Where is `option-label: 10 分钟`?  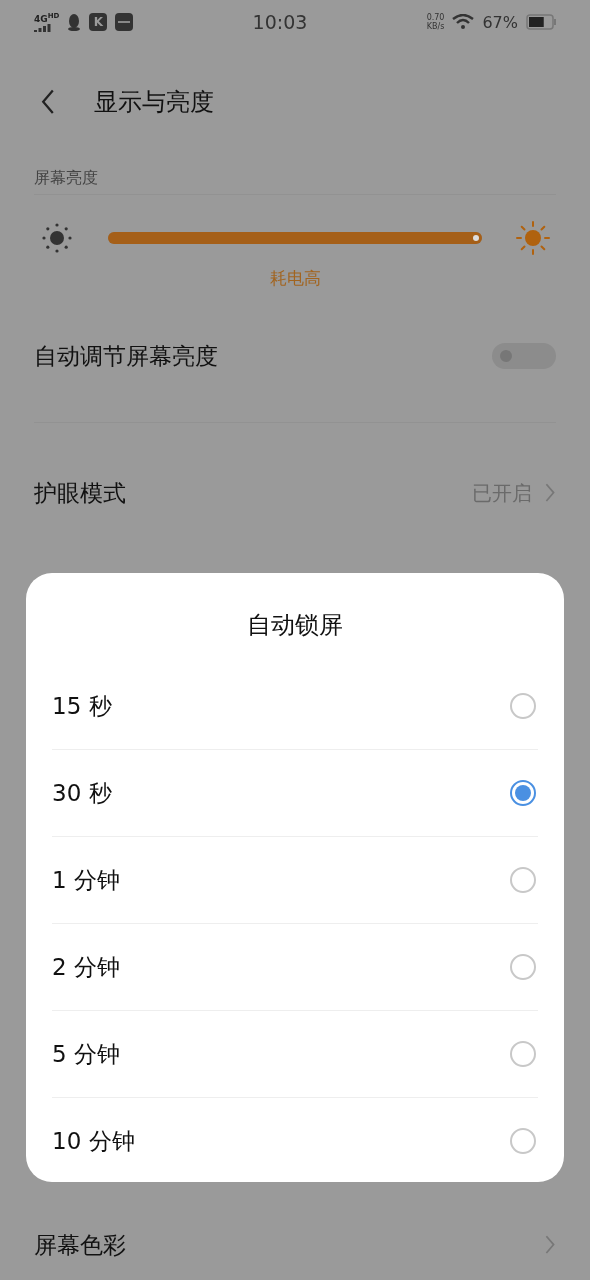
option-label: 10 分钟 is located at coordinates (93, 1141).